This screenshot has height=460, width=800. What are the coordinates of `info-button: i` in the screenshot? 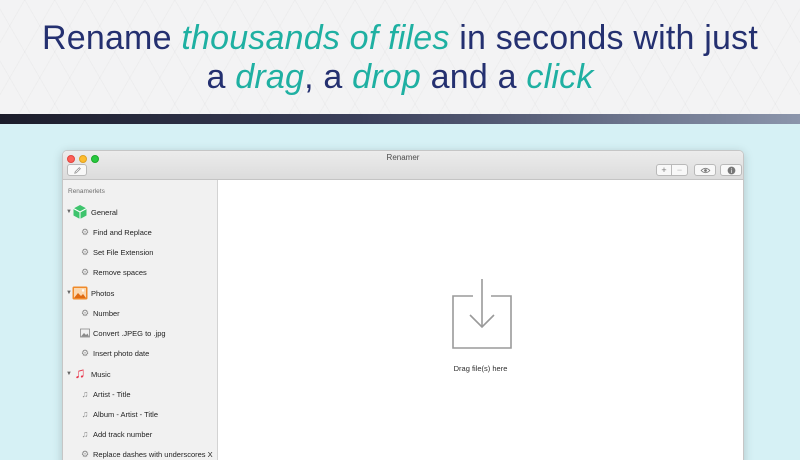 It's located at (731, 170).